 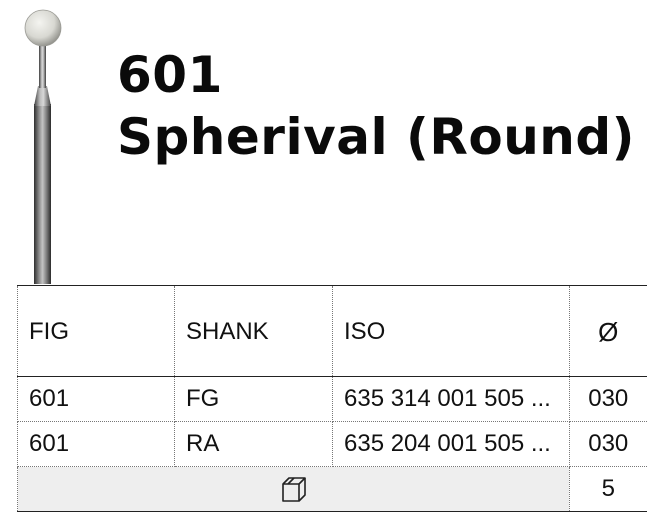 I want to click on header-iso: ISO, so click(x=451, y=331).